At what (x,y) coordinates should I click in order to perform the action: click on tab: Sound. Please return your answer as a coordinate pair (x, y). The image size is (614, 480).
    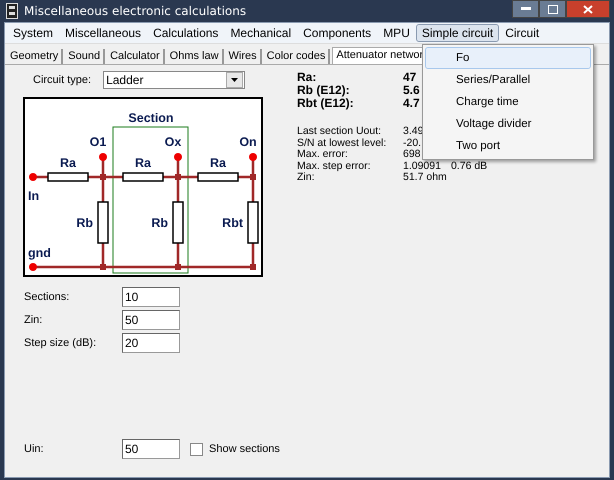
    Looking at the image, I should click on (85, 56).